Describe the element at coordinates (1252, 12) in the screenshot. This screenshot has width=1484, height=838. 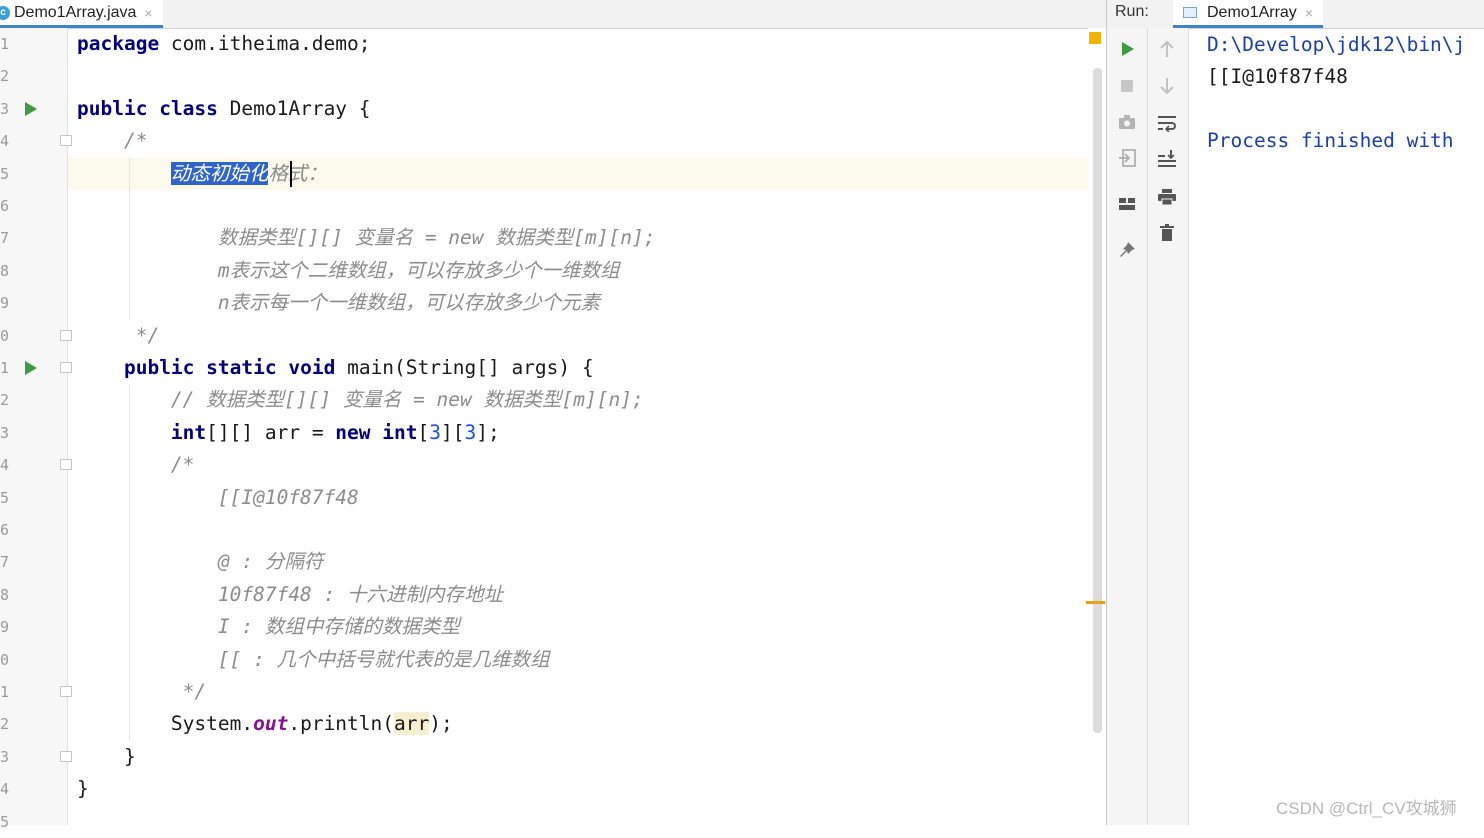
I see `run-tab-label: Demo1Array` at that location.